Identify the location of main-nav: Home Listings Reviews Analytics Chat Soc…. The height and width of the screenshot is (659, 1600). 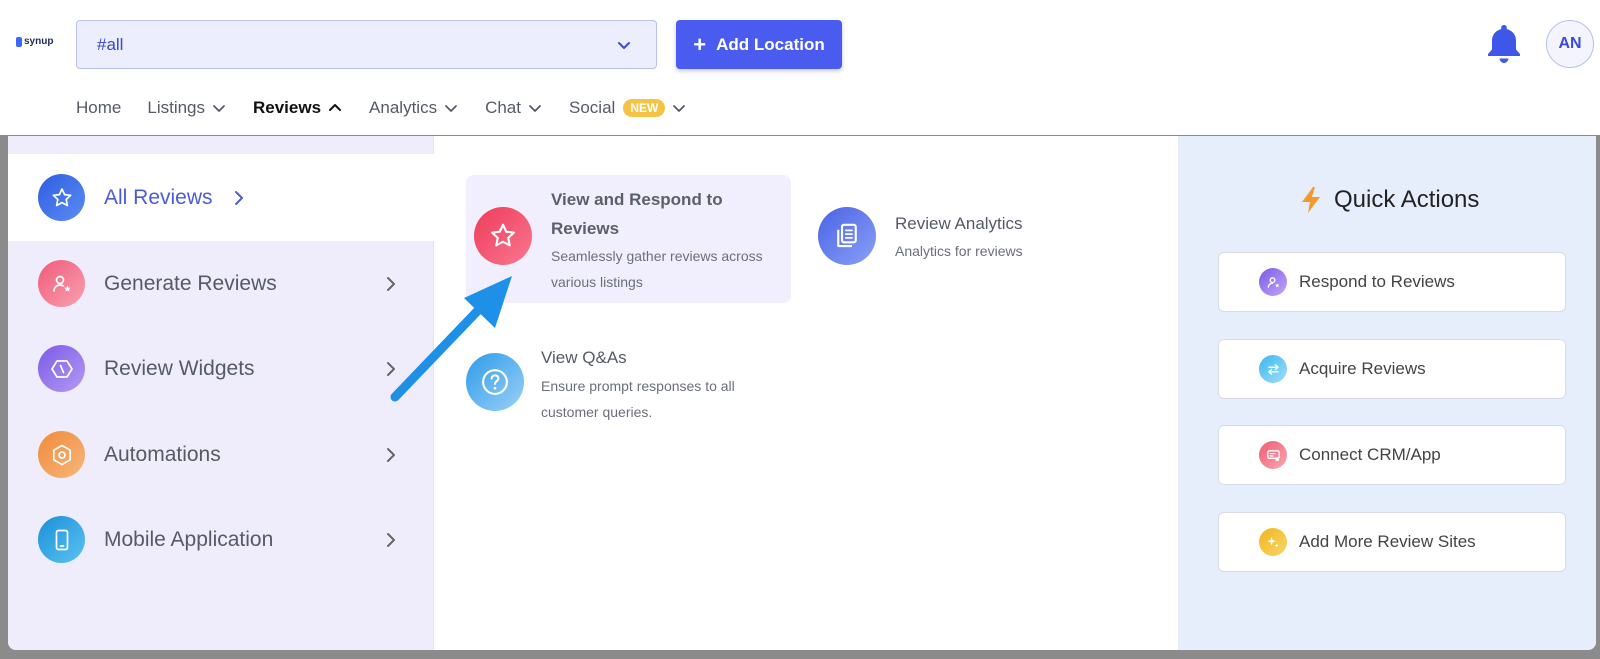
(394, 108).